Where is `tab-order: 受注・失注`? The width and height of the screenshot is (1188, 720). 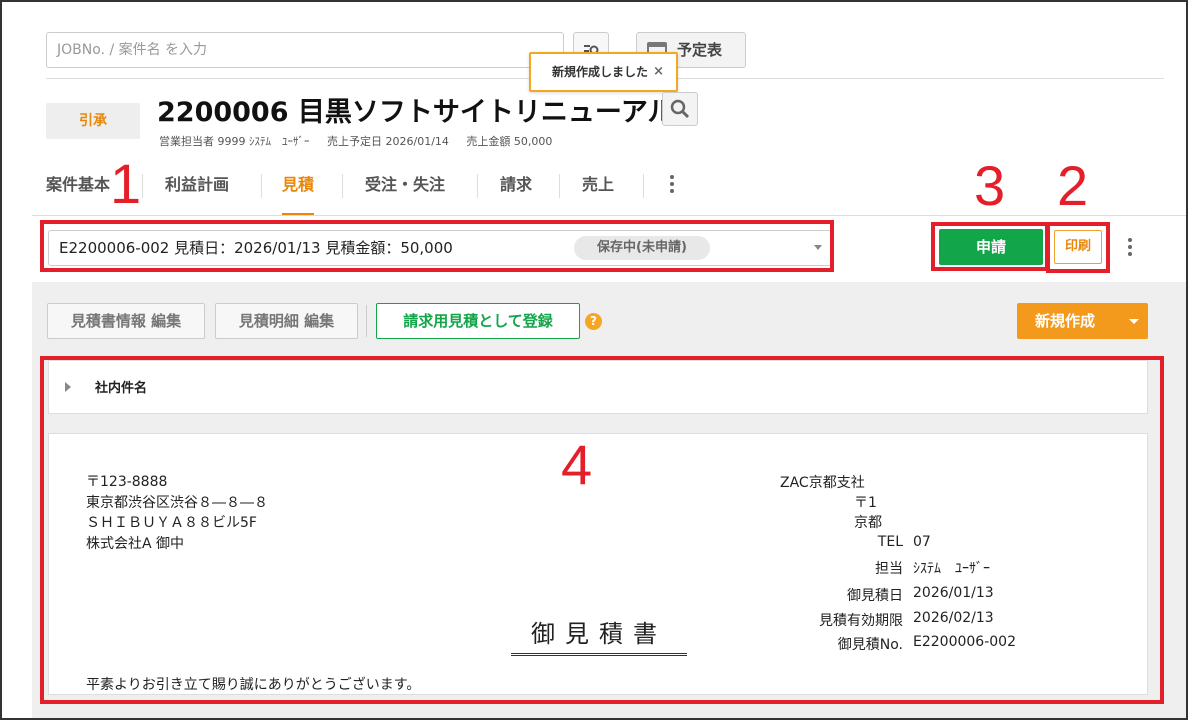 tab-order: 受注・失注 is located at coordinates (405, 192).